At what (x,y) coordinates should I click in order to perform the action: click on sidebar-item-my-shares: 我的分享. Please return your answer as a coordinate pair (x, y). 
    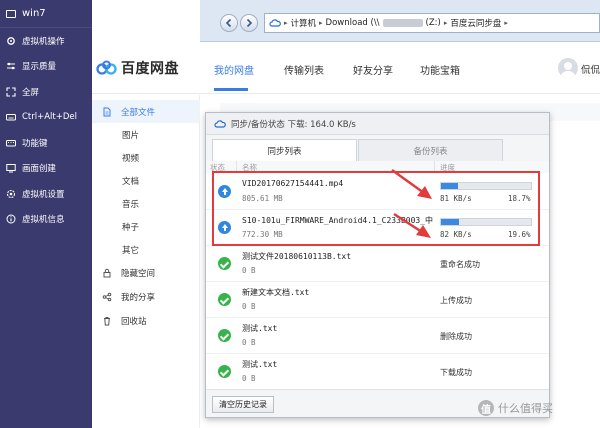
    Looking at the image, I should click on (146, 296).